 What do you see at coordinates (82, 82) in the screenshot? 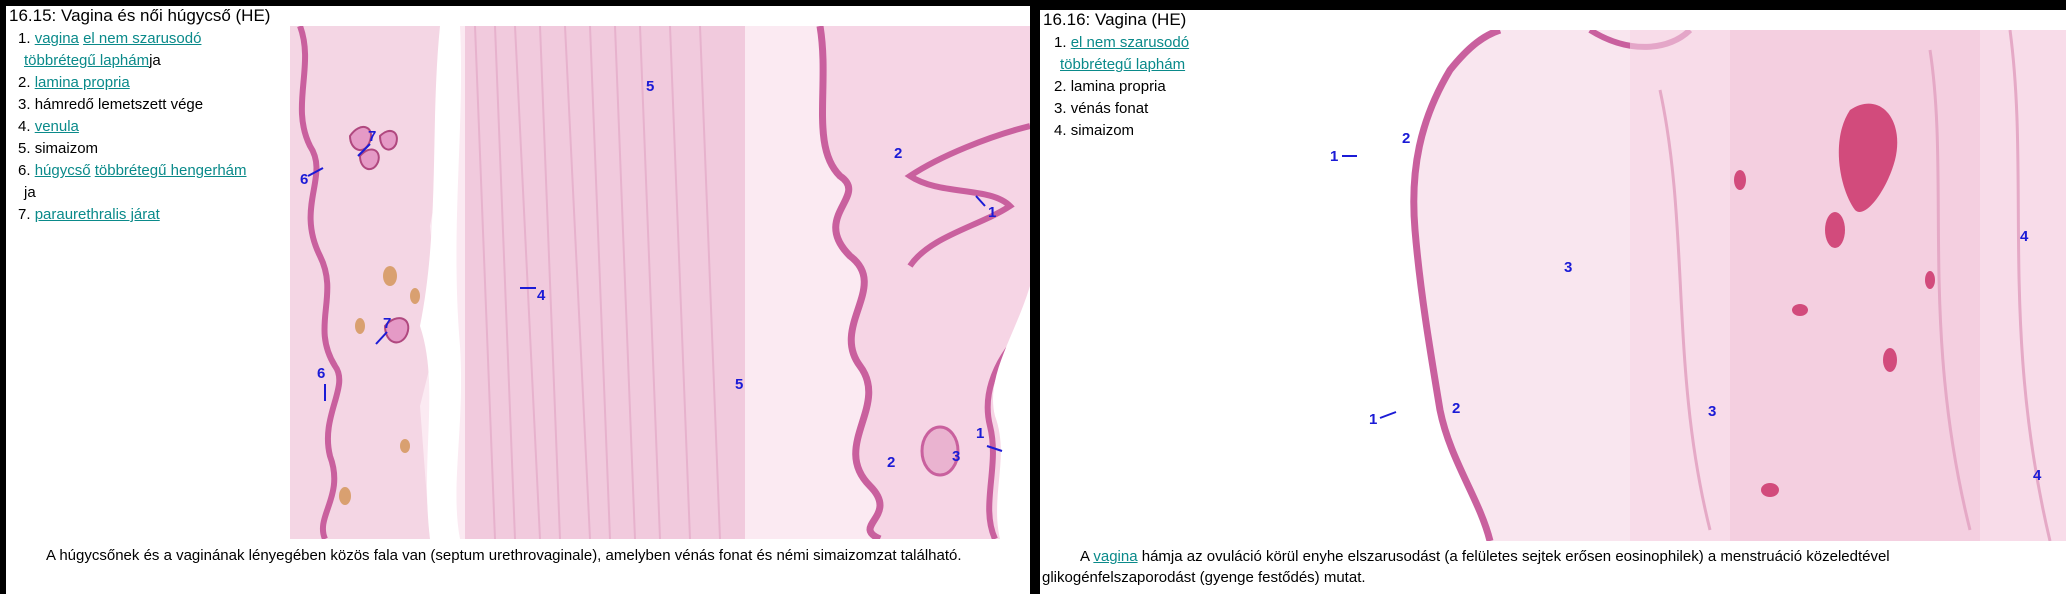
I see `legend-link: lamina propria` at bounding box center [82, 82].